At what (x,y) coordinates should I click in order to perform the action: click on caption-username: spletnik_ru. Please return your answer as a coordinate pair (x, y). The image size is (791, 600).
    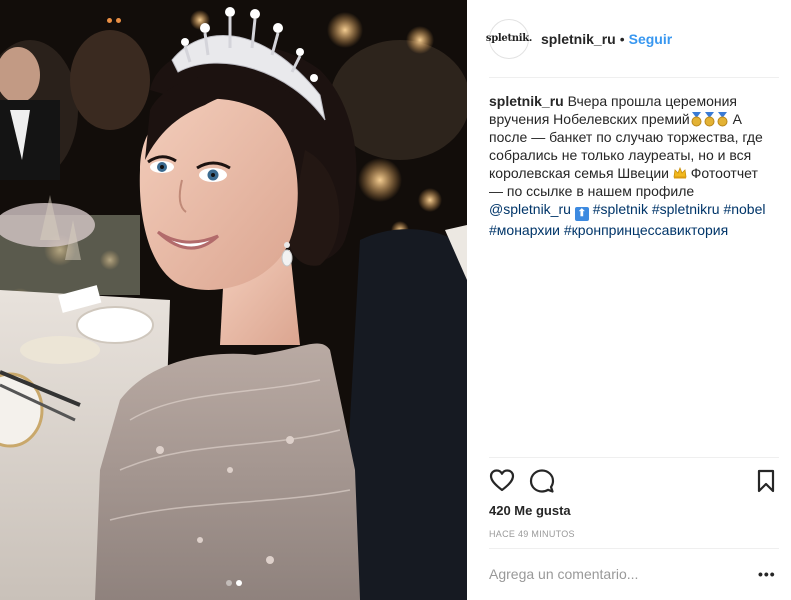
    Looking at the image, I should click on (526, 101).